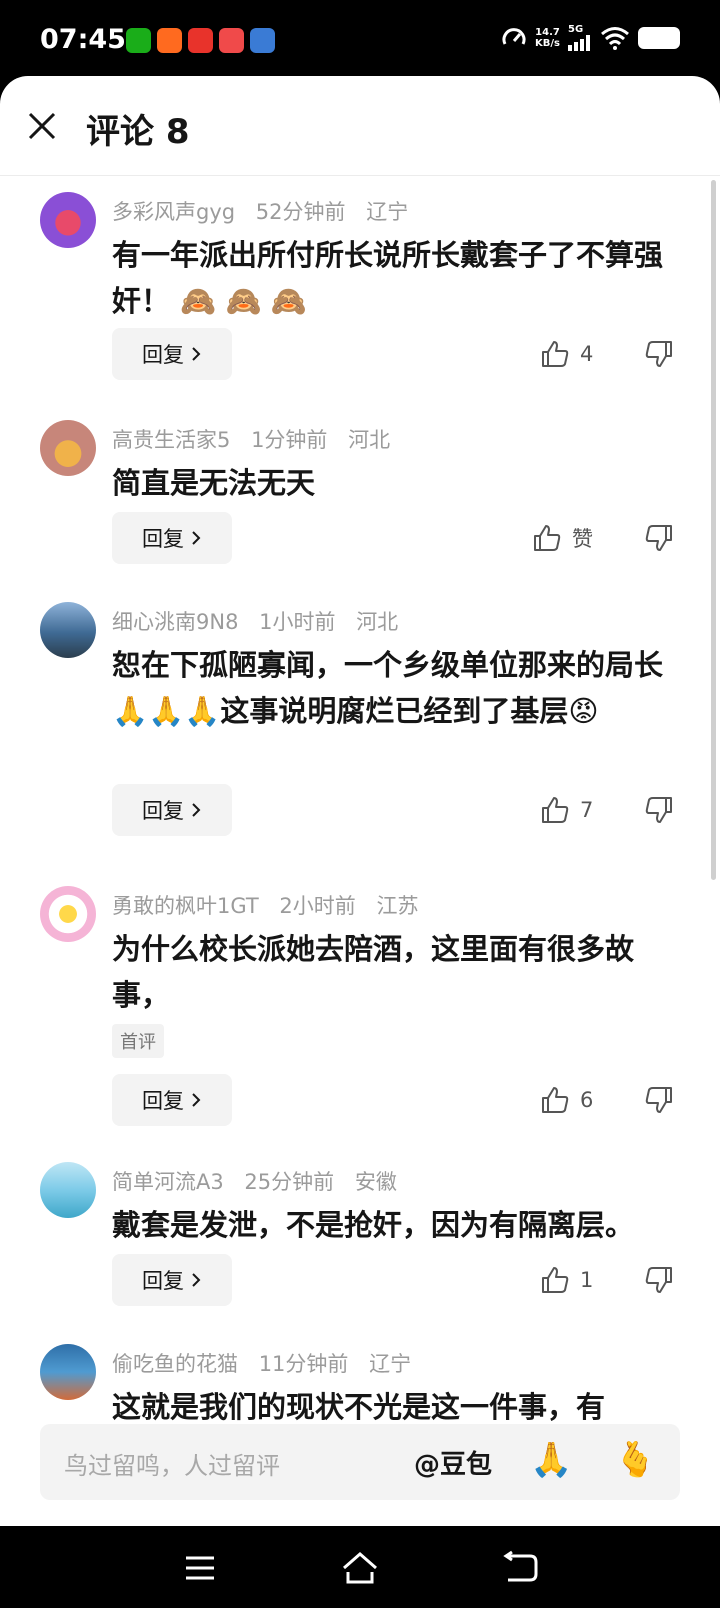 The height and width of the screenshot is (1608, 720). What do you see at coordinates (171, 440) in the screenshot?
I see `comment-username: 高贵生活家5` at bounding box center [171, 440].